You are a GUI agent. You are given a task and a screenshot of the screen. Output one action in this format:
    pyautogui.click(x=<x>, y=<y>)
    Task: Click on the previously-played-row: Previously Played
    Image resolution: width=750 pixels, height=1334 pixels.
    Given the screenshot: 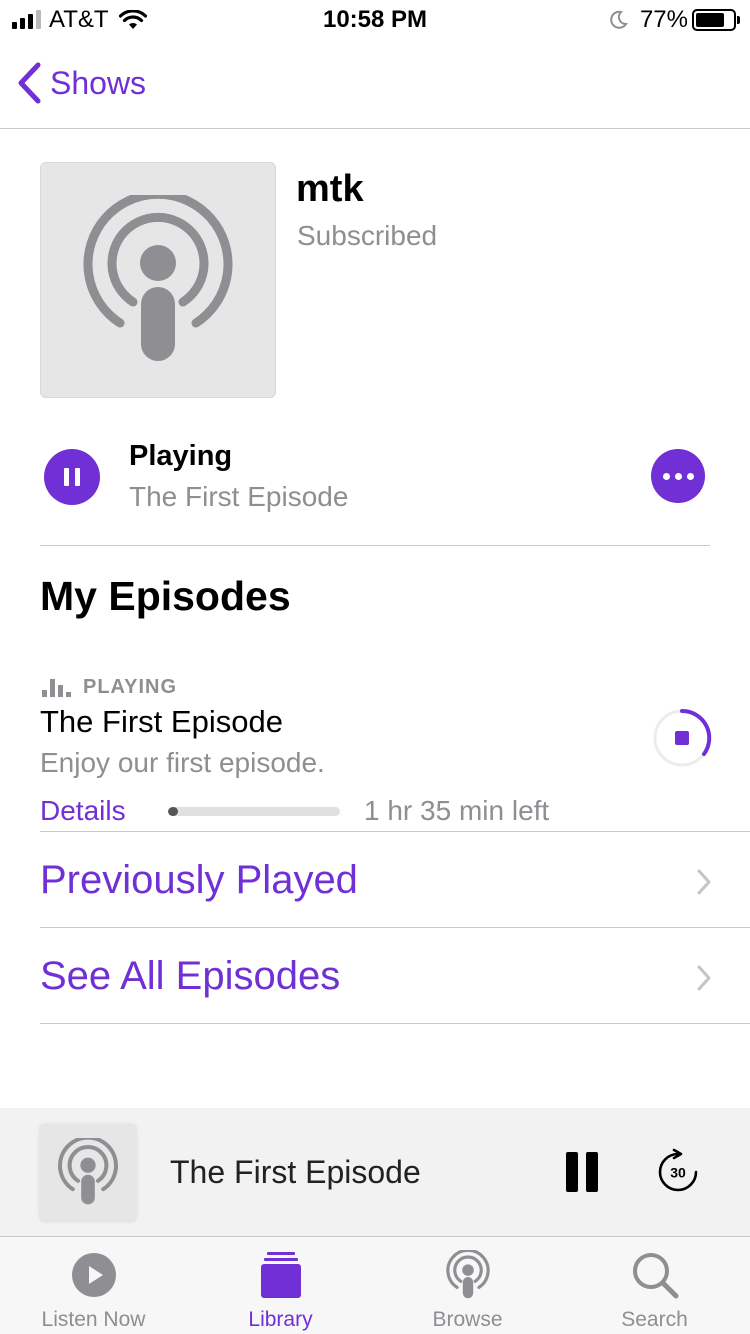 What is the action you would take?
    pyautogui.click(x=395, y=879)
    